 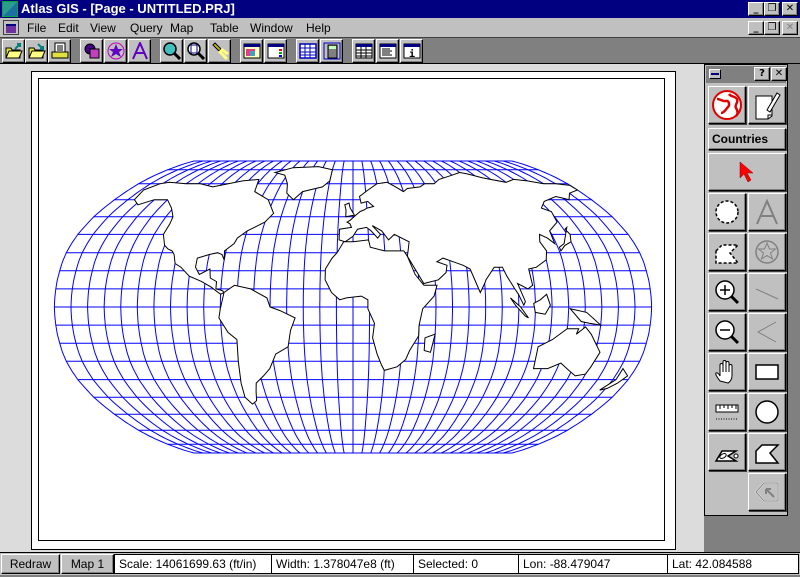 I want to click on globe-icon, so click(x=727, y=105).